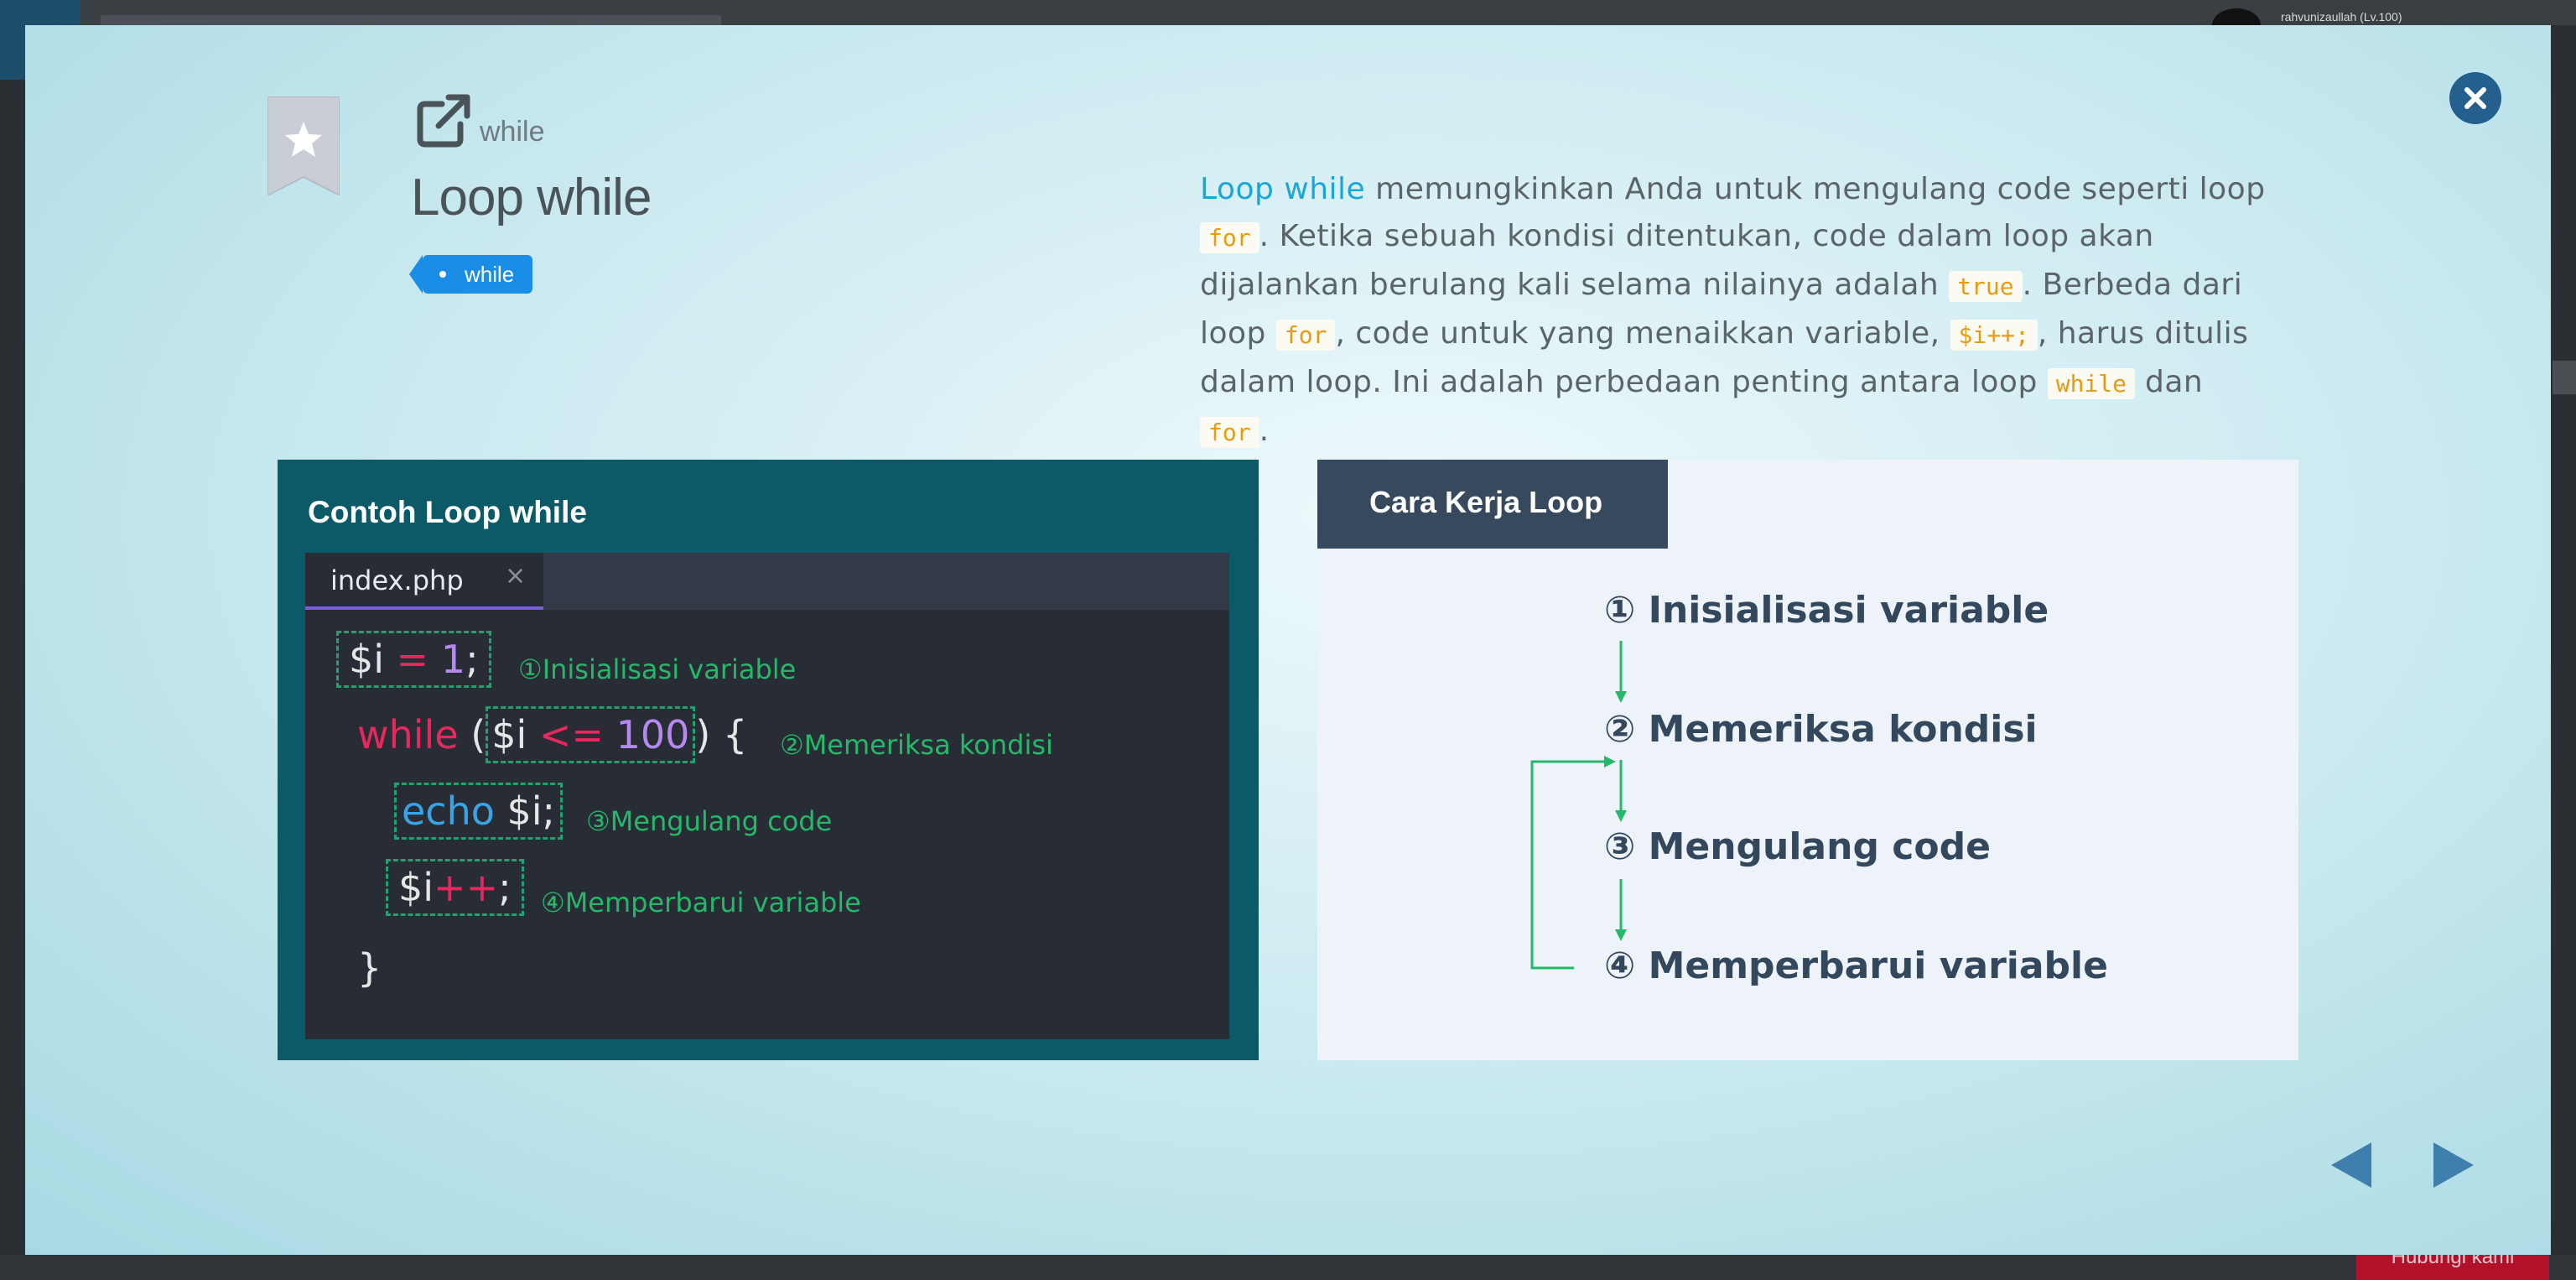  Describe the element at coordinates (303, 145) in the screenshot. I see `bookmark-star-icon` at that location.